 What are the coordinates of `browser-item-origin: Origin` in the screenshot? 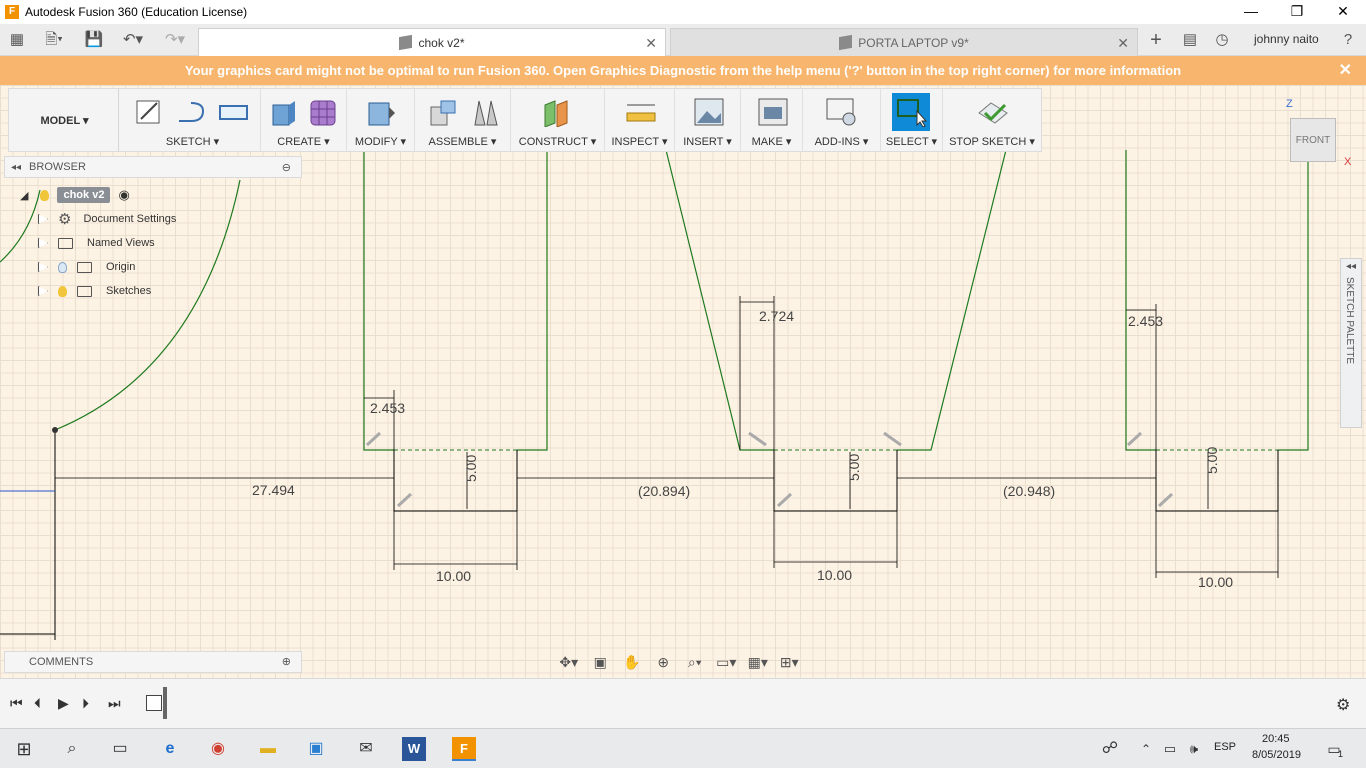 It's located at (86, 267).